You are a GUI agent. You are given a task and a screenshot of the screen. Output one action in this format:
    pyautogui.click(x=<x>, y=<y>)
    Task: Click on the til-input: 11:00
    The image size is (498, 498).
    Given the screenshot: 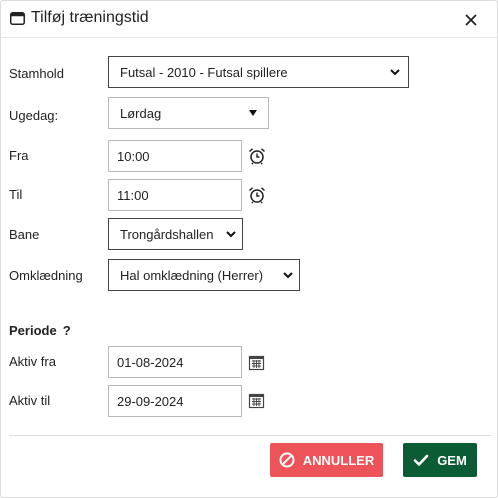 What is the action you would take?
    pyautogui.click(x=175, y=195)
    